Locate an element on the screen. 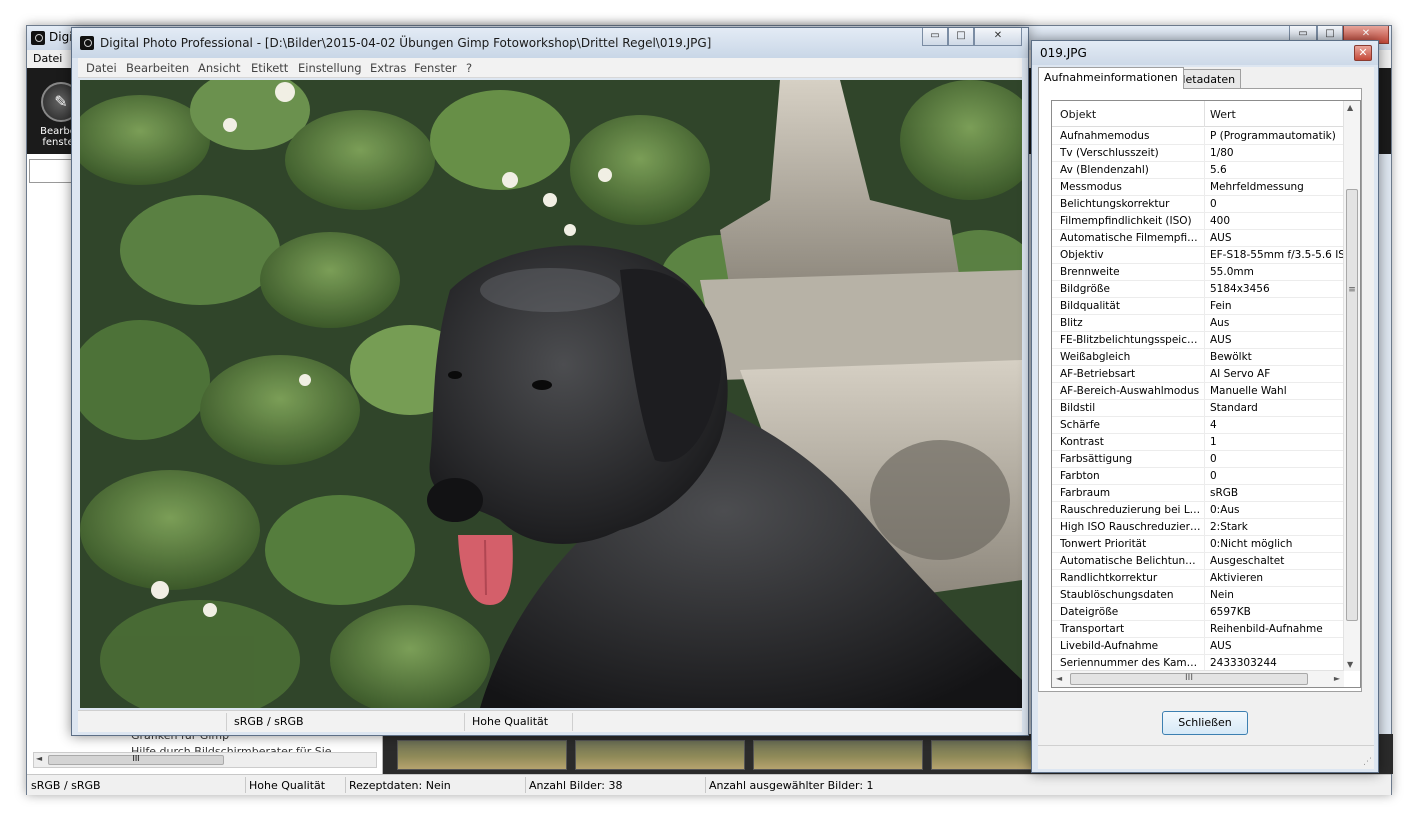  scroll-left-icon: ◄ is located at coordinates (39, 758).